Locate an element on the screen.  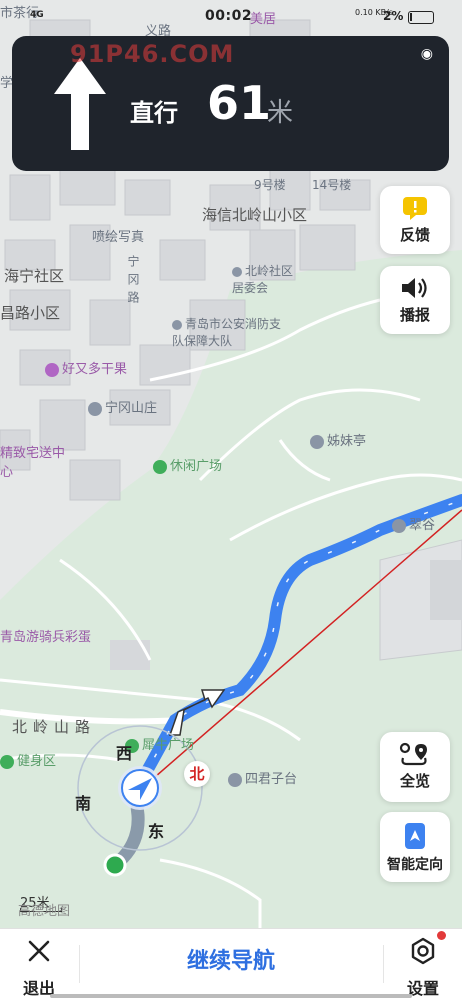
map-label: 翠谷 is located at coordinates (413, 523).